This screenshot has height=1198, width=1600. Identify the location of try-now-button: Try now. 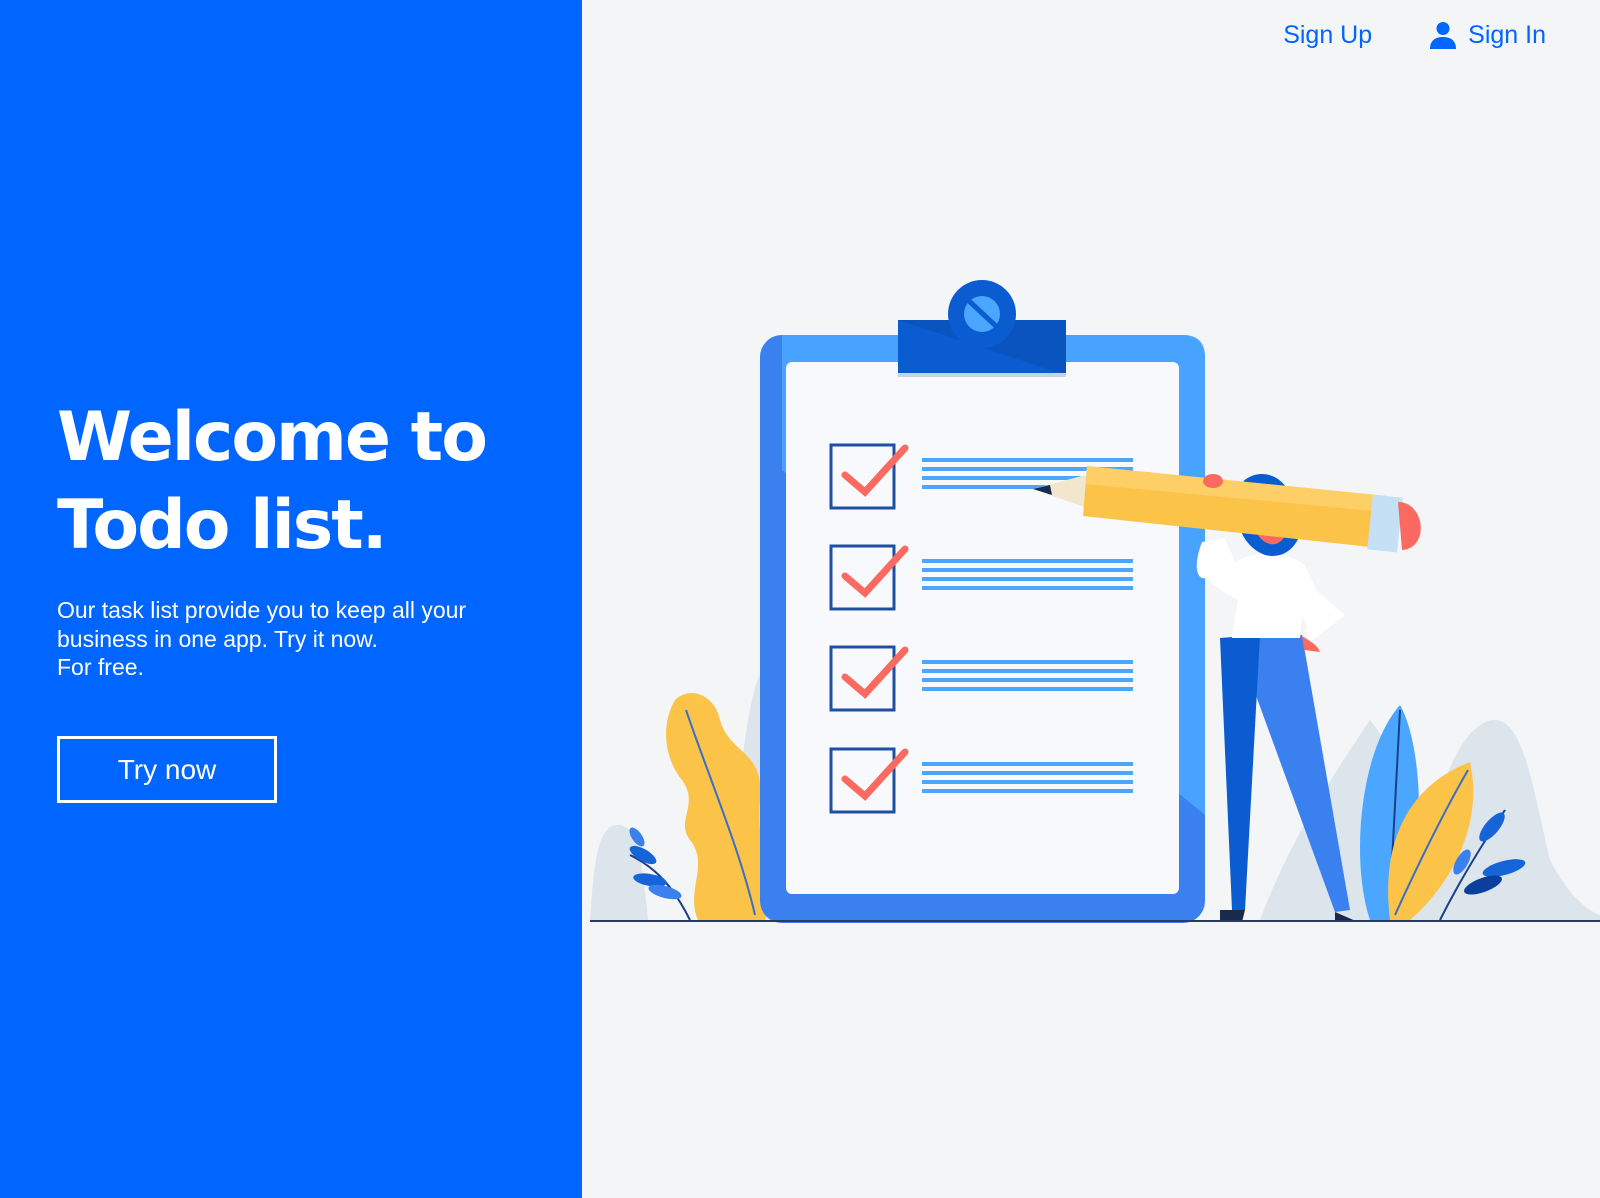
(167, 769).